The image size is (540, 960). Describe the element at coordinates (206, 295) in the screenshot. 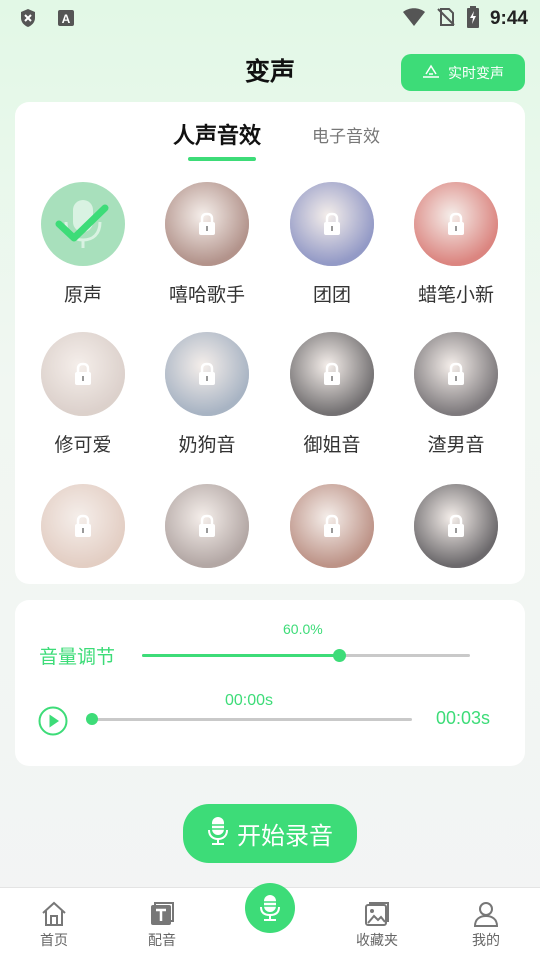

I see `voice-effect-label: 嘻哈歌手` at that location.